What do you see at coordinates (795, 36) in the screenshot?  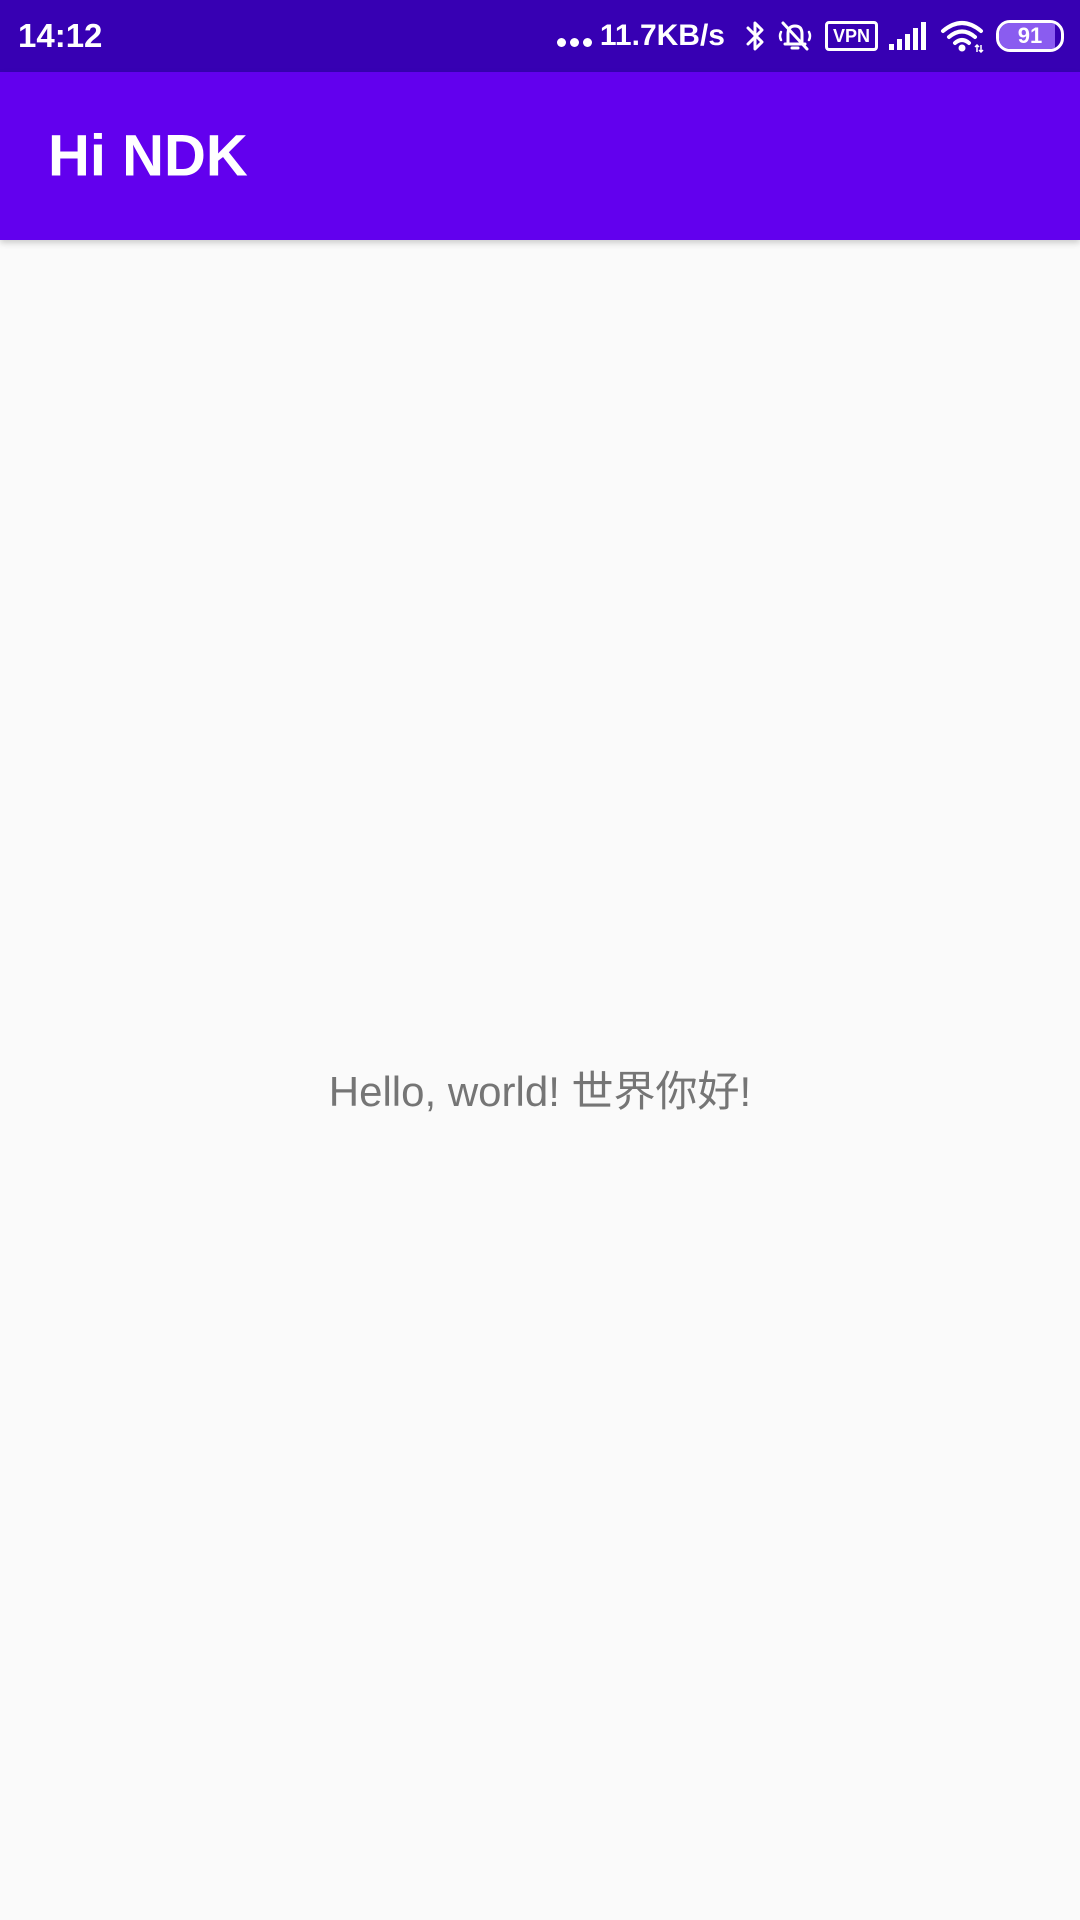 I see `mute-vibrate-icon` at bounding box center [795, 36].